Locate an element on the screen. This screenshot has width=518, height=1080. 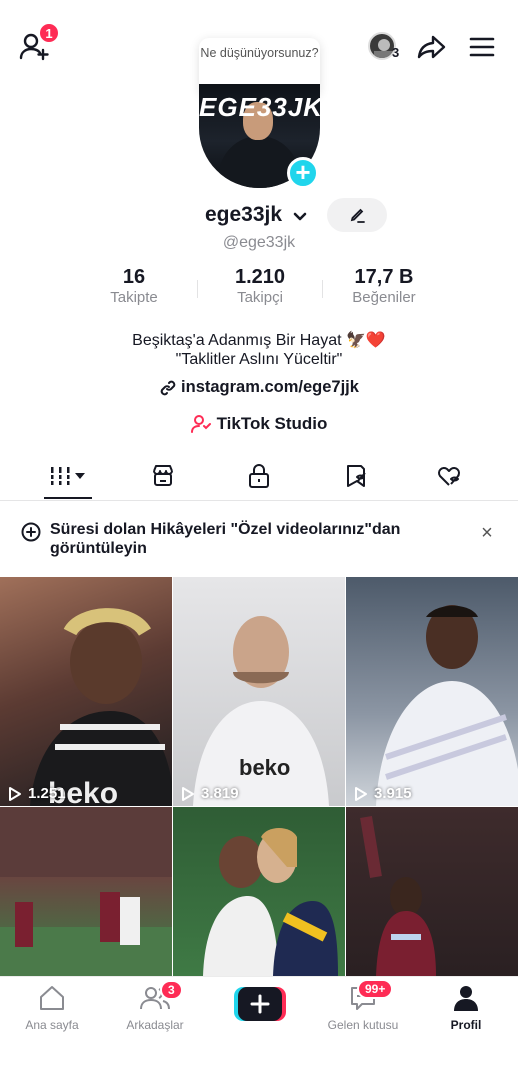
svg-text: beko is located at coordinates (264, 767).